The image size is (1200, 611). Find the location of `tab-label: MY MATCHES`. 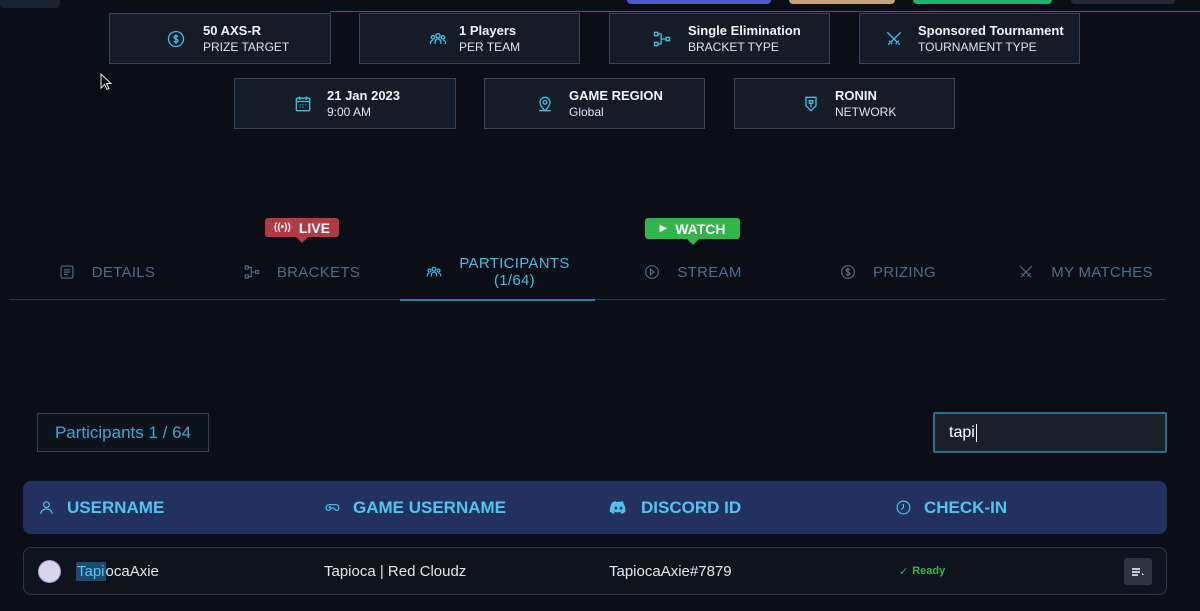

tab-label: MY MATCHES is located at coordinates (1102, 272).